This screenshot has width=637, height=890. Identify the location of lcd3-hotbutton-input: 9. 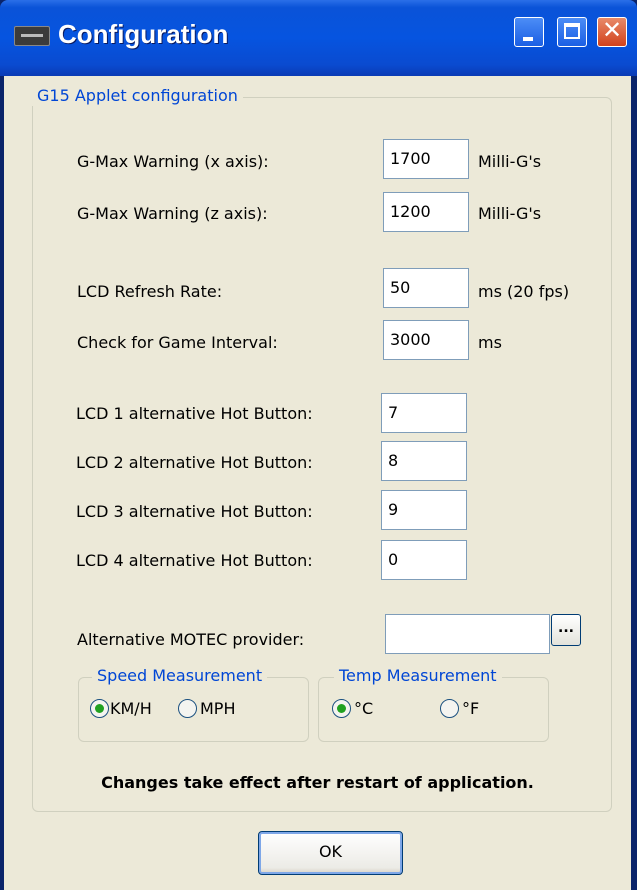
(424, 510).